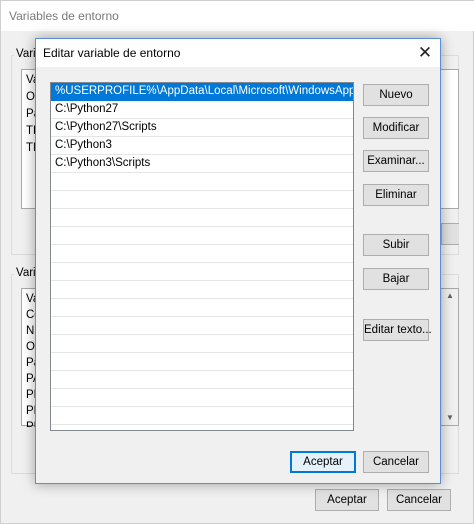 The image size is (474, 524). What do you see at coordinates (87, 109) in the screenshot?
I see `path-text: C:\Python27` at bounding box center [87, 109].